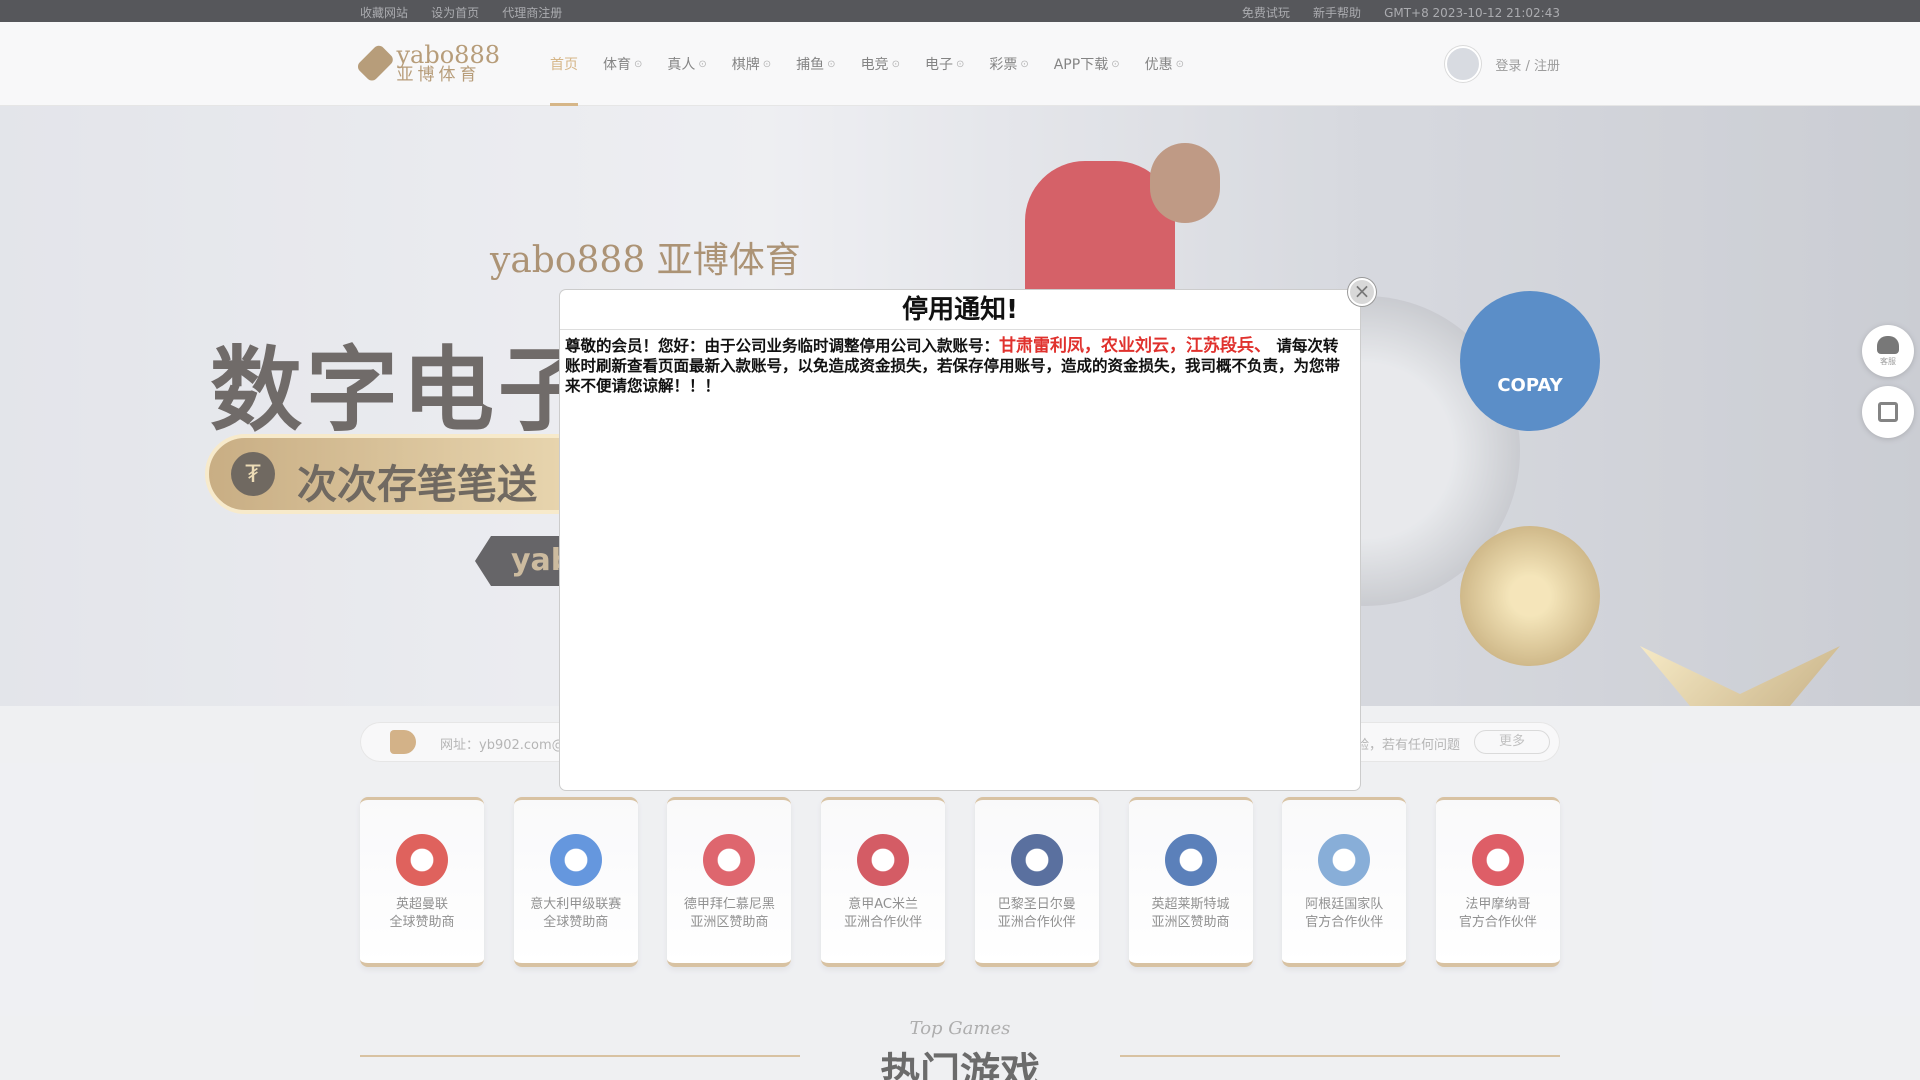  I want to click on dialog-title: 停用通知!, so click(960, 310).